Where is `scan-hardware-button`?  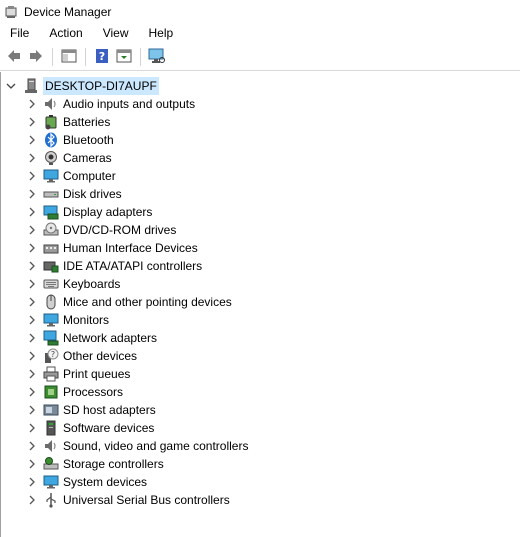 scan-hardware-button is located at coordinates (157, 57).